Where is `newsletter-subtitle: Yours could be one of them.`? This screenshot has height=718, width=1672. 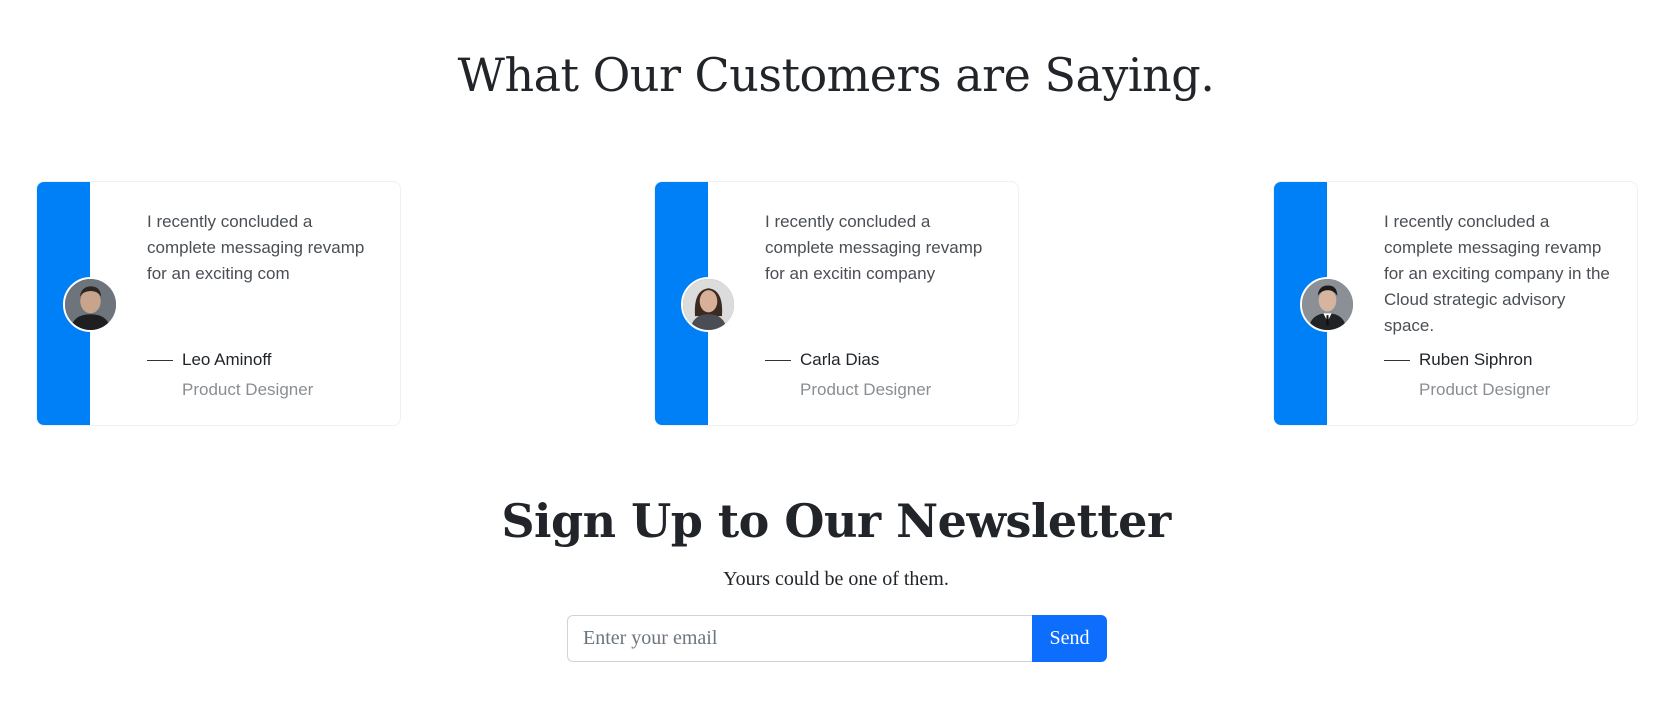
newsletter-subtitle: Yours could be one of them. is located at coordinates (836, 579).